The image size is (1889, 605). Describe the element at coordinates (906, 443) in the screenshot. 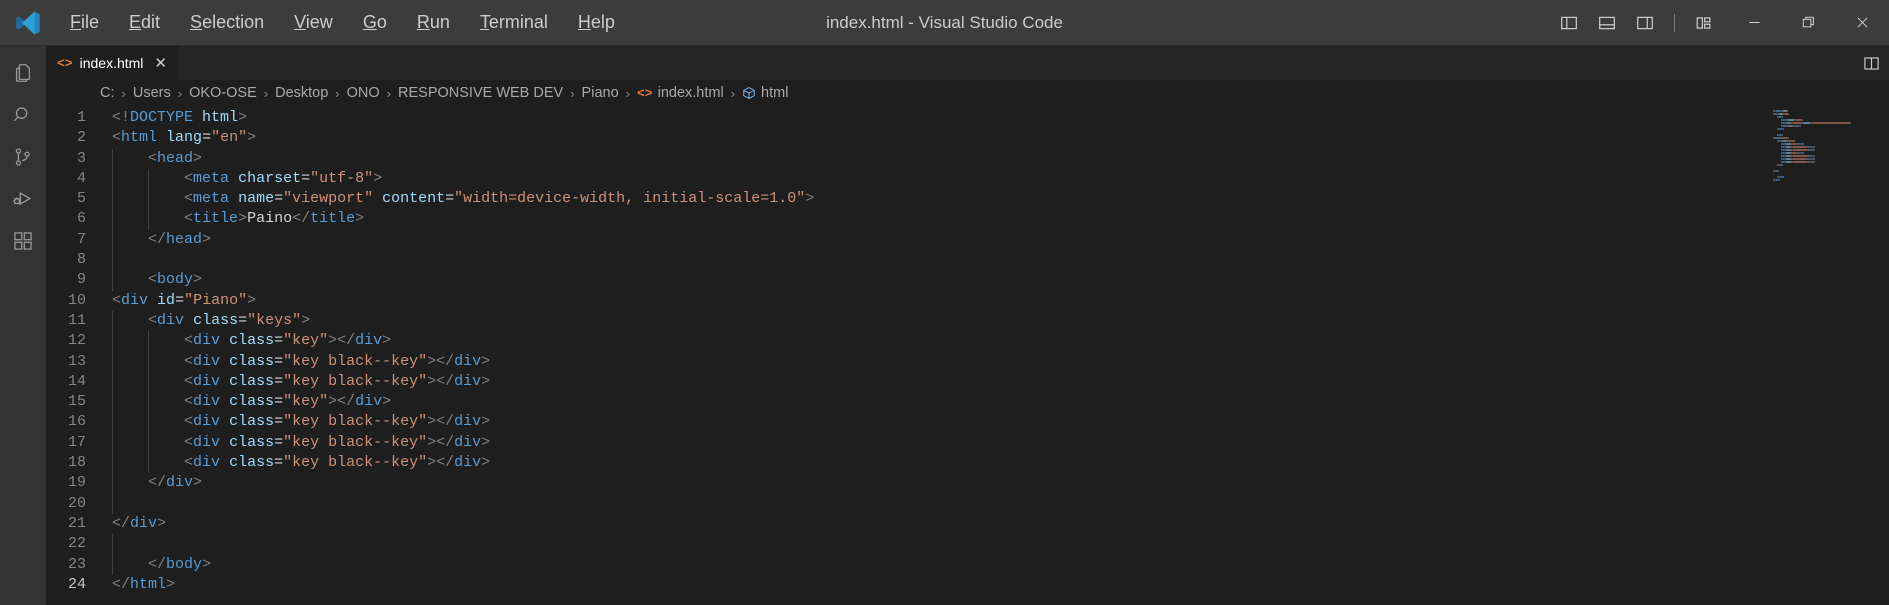

I see `code-line: 17 <div class="key black--key"></div>` at that location.